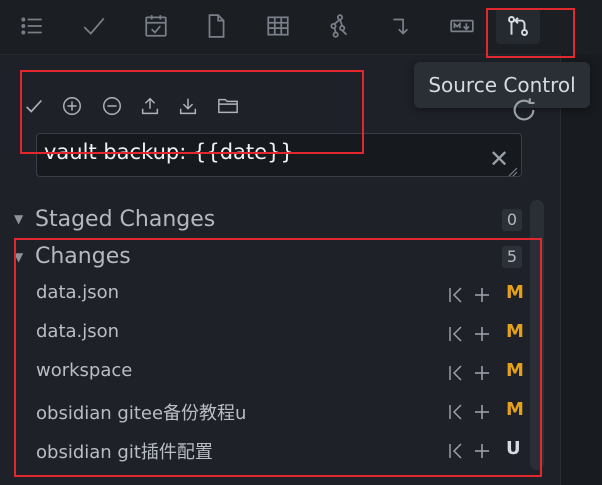 The width and height of the screenshot is (602, 485). What do you see at coordinates (402, 26) in the screenshot?
I see `arrow-icon` at bounding box center [402, 26].